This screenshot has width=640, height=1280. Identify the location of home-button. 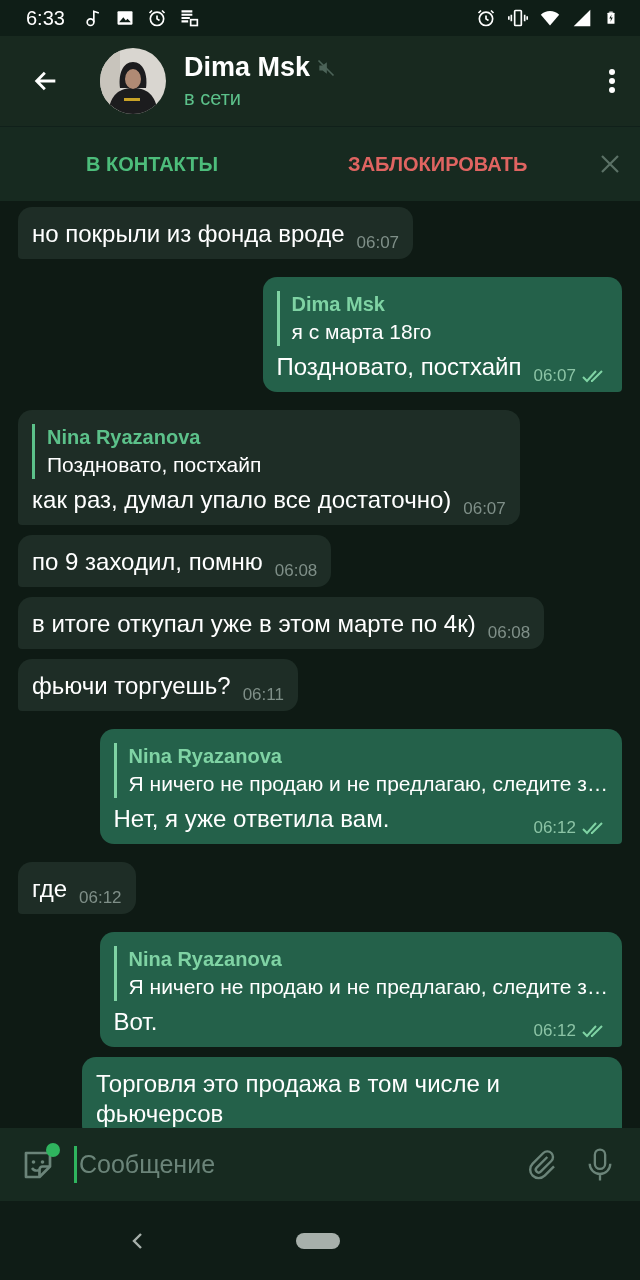
(318, 1241).